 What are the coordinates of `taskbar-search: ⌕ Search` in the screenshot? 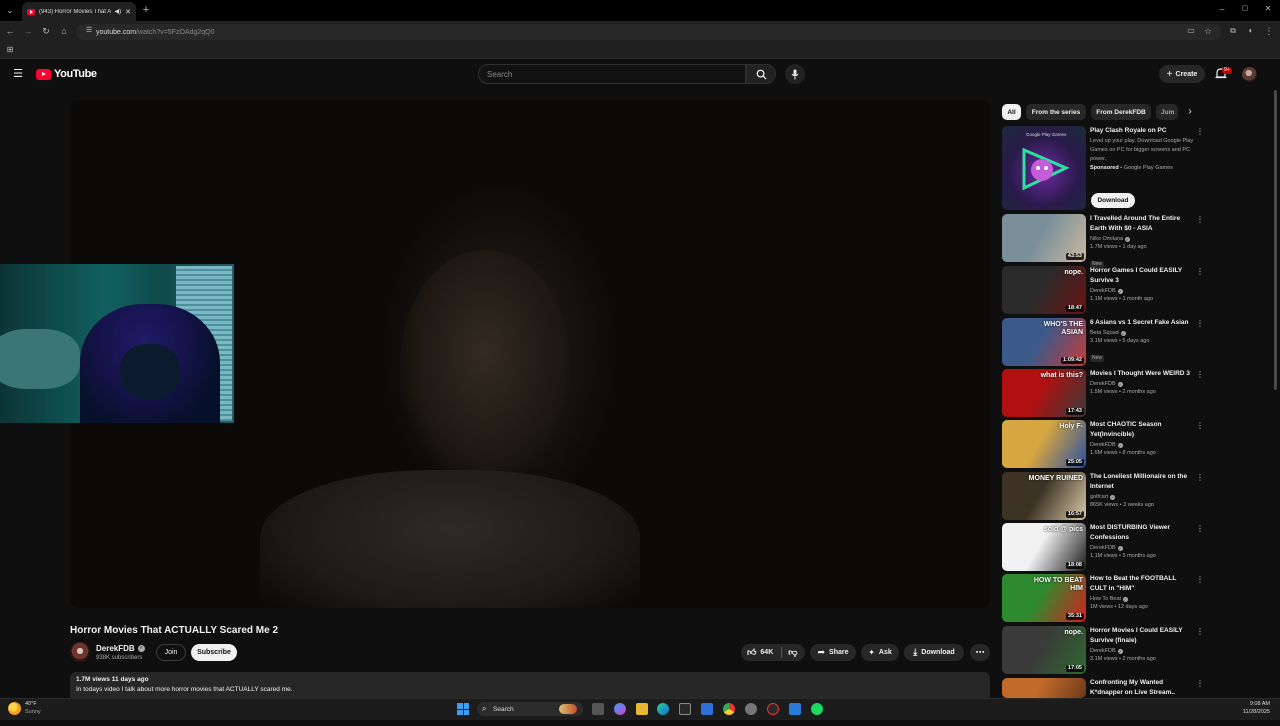 It's located at (530, 709).